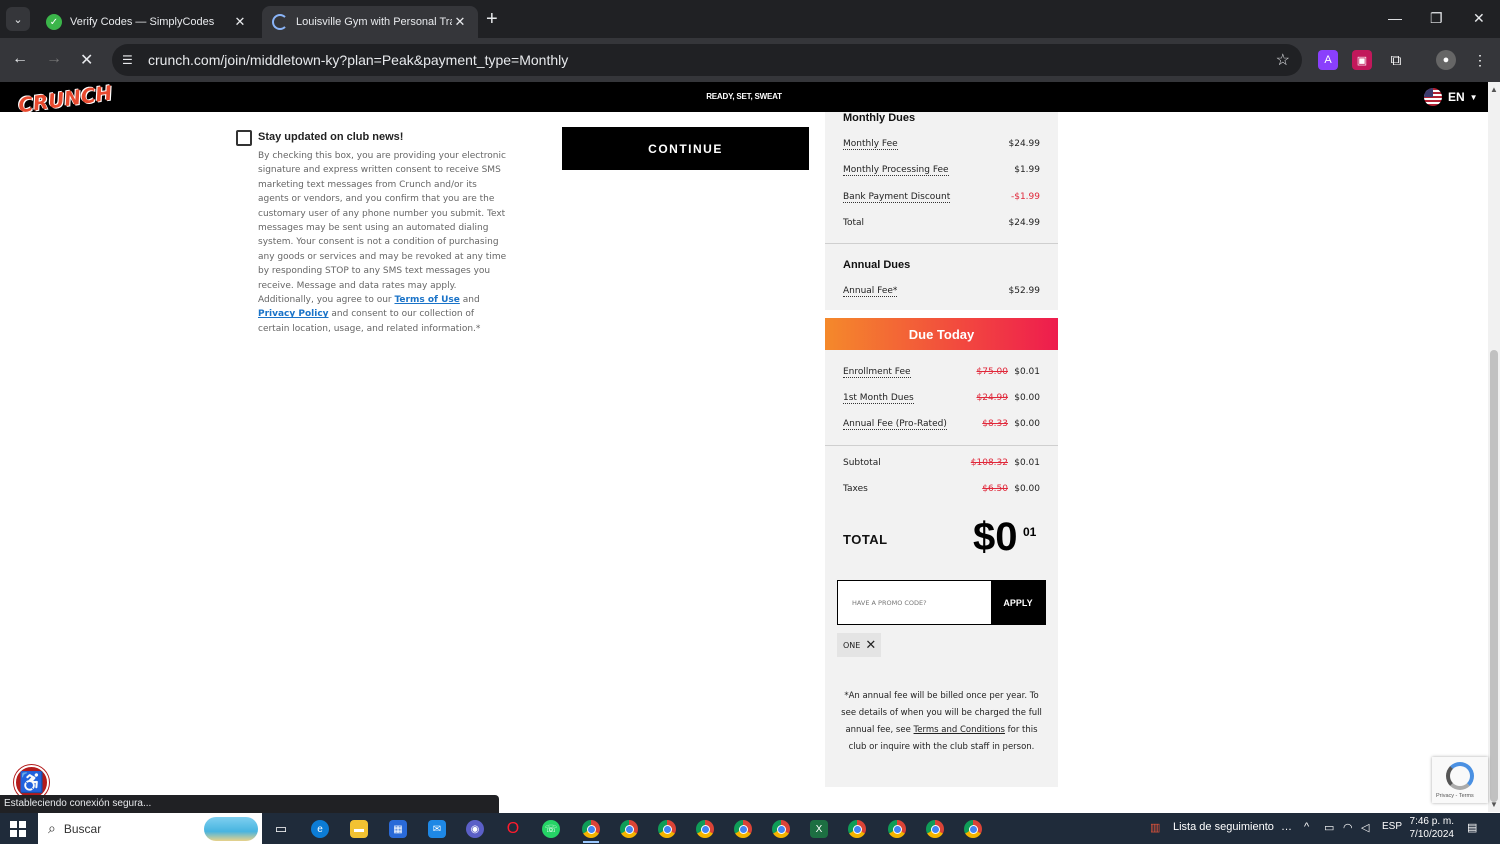  What do you see at coordinates (878, 398) in the screenshot?
I see `first-month-dues-label: 1st Month Dues` at bounding box center [878, 398].